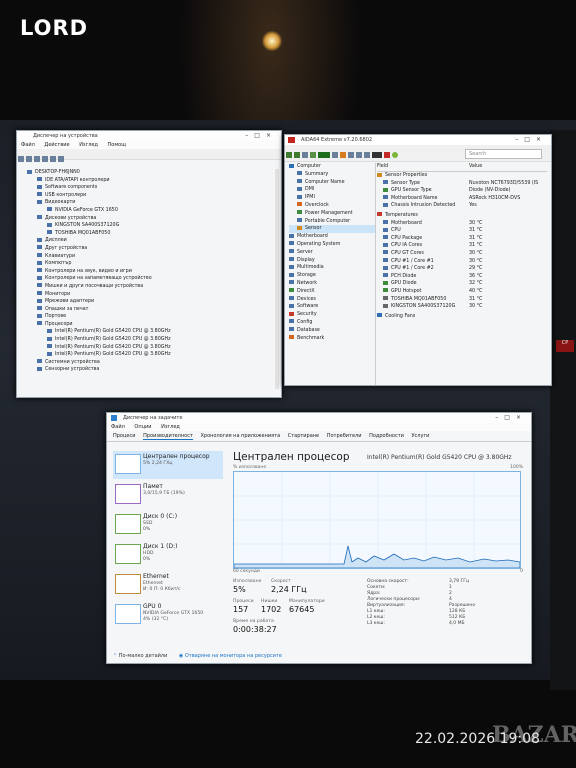  Describe the element at coordinates (462, 191) in the screenshot. I see `sensor-row: GPU Sensor Type Diode (NV-Diode)` at that location.